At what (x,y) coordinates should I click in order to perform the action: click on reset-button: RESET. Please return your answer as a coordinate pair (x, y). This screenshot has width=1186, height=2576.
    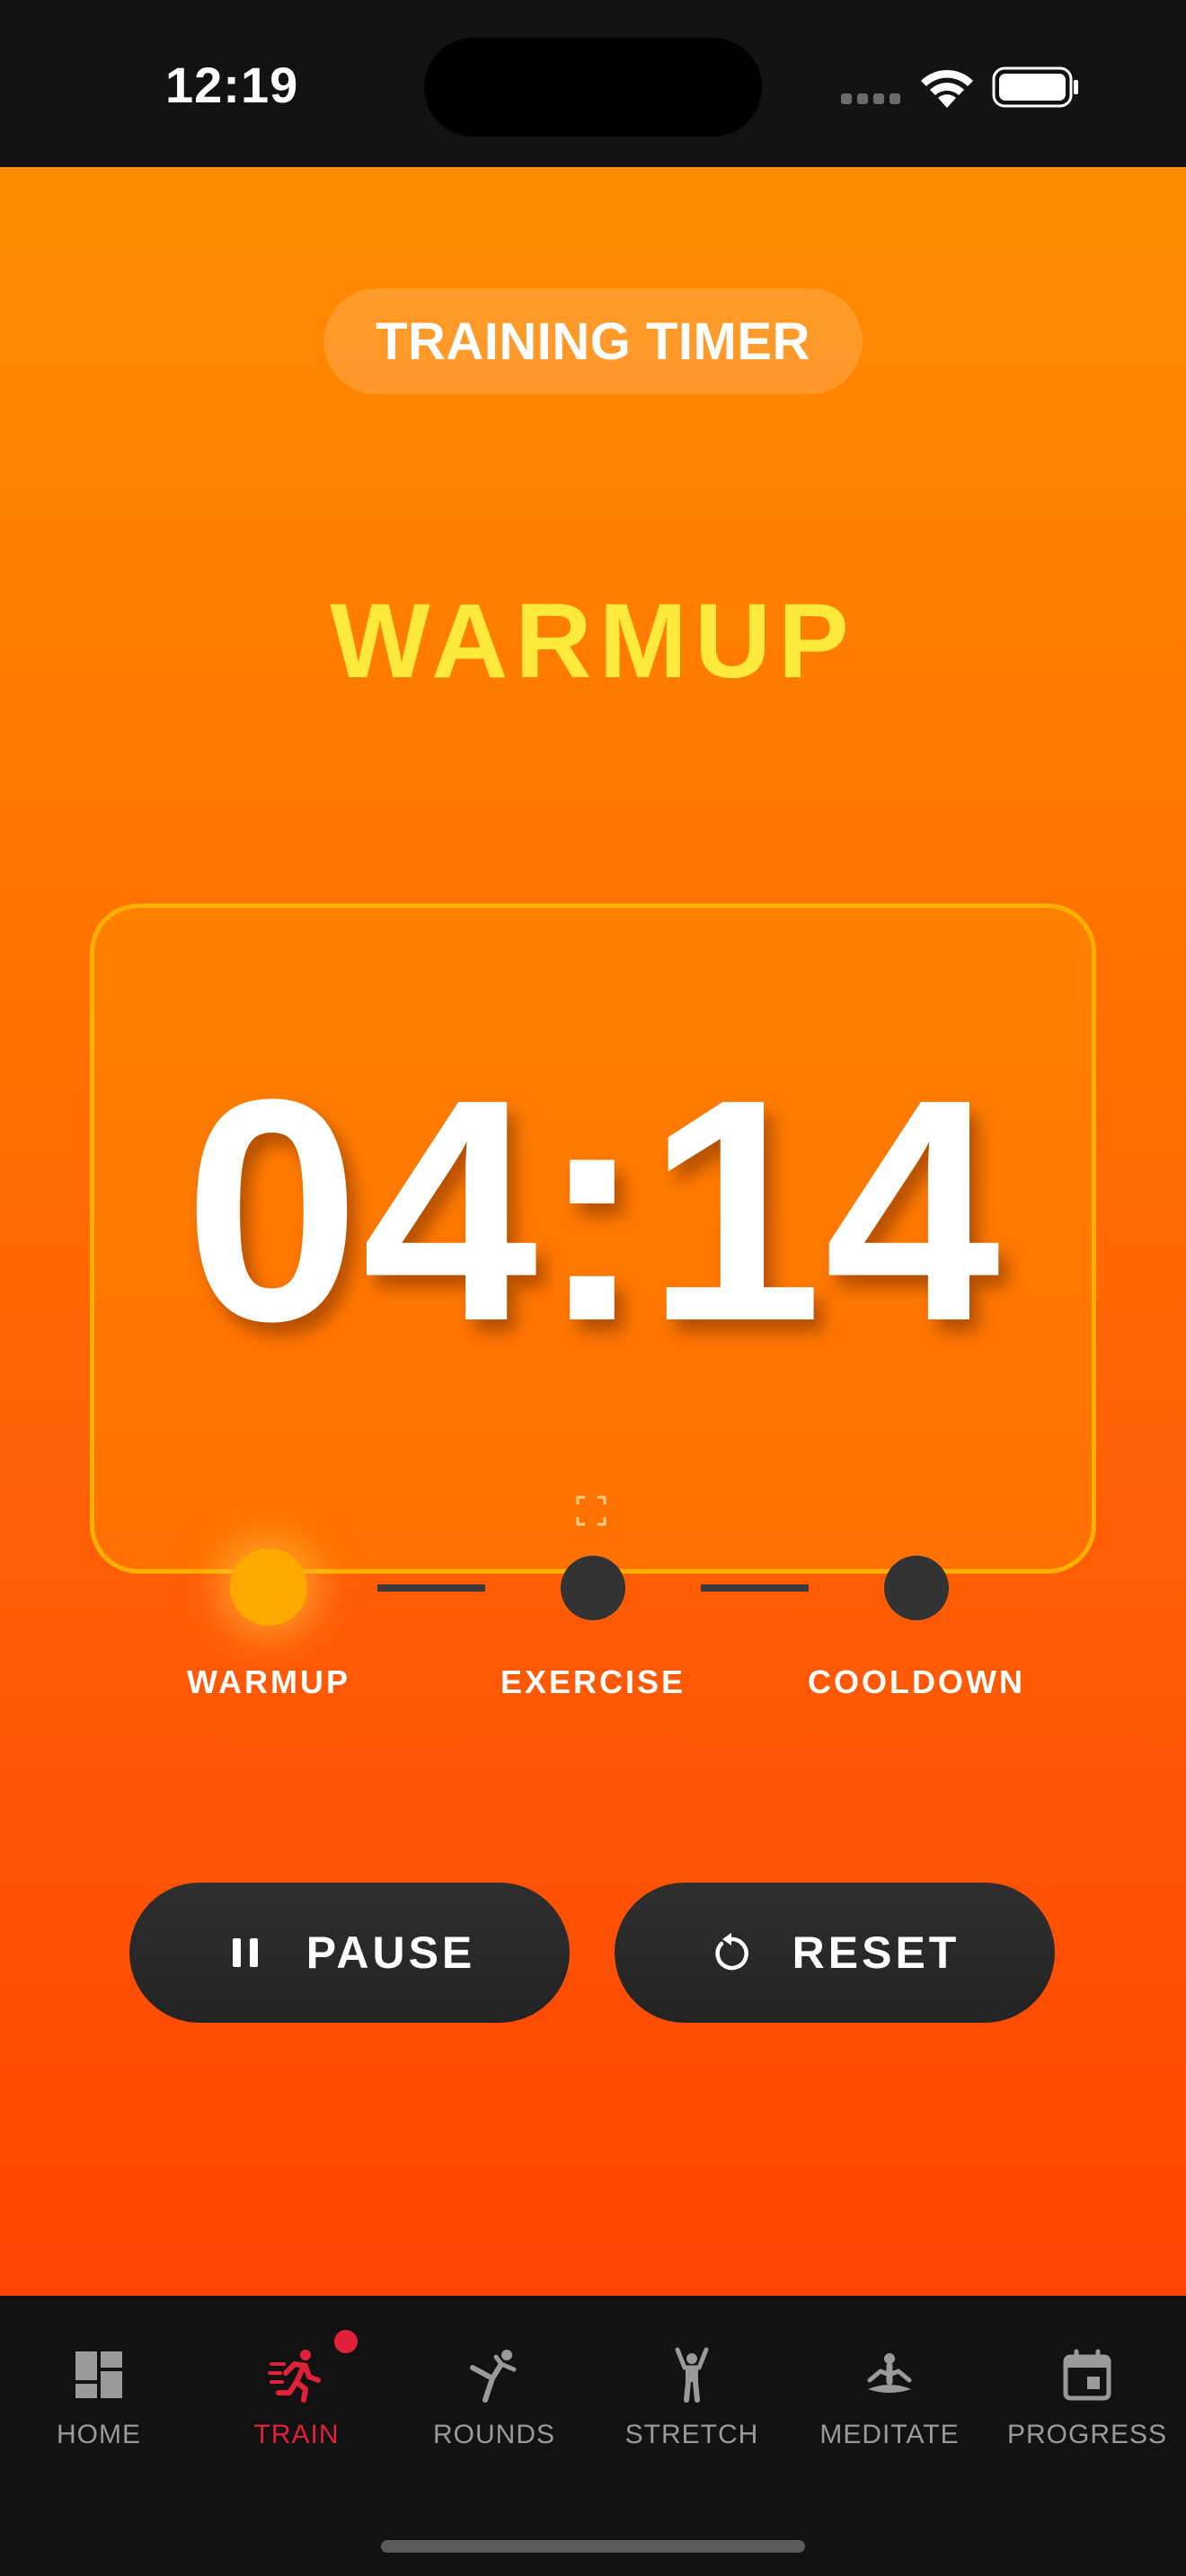
    Looking at the image, I should click on (835, 1953).